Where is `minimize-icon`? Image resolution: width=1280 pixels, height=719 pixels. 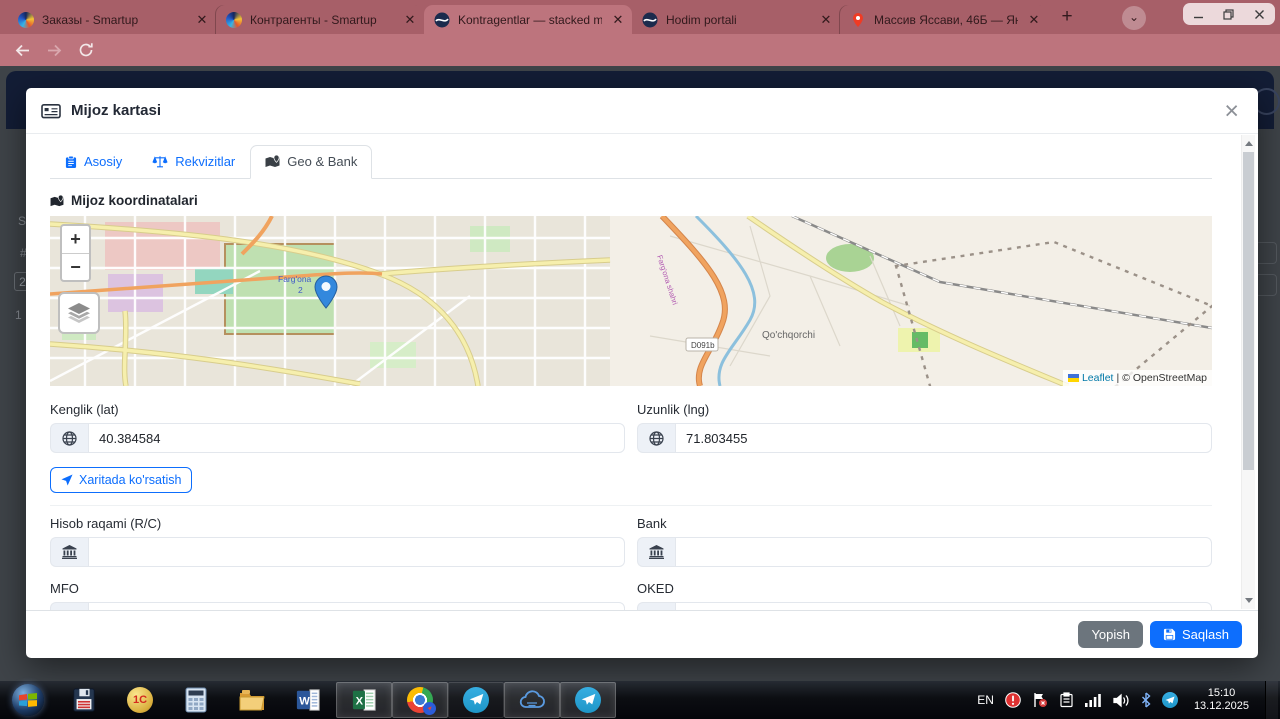
minimize-icon is located at coordinates (1198, 14).